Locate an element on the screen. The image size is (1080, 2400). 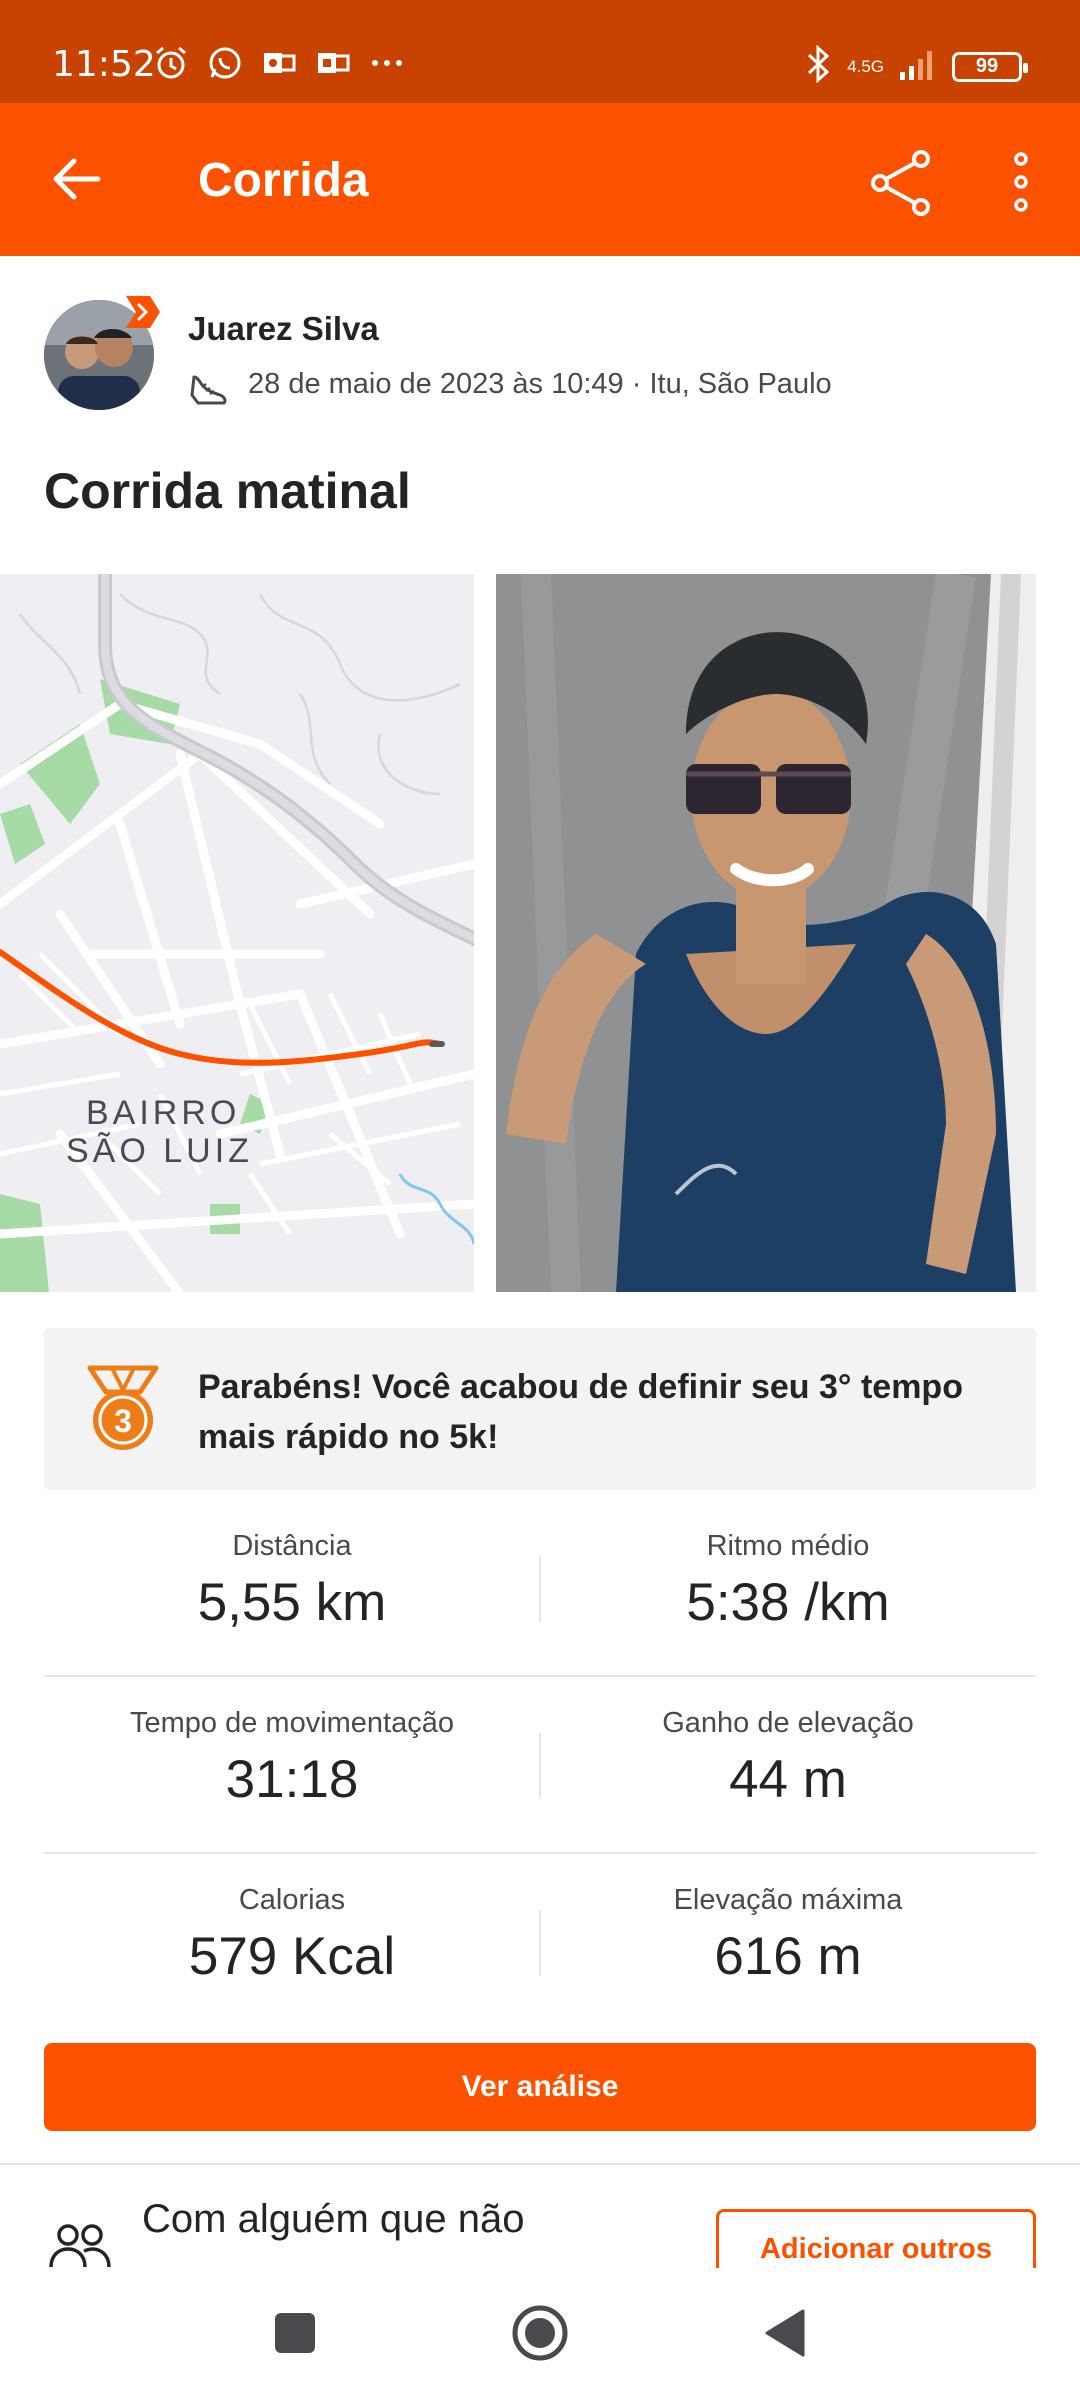
system-nav-bar is located at coordinates (540, 2334).